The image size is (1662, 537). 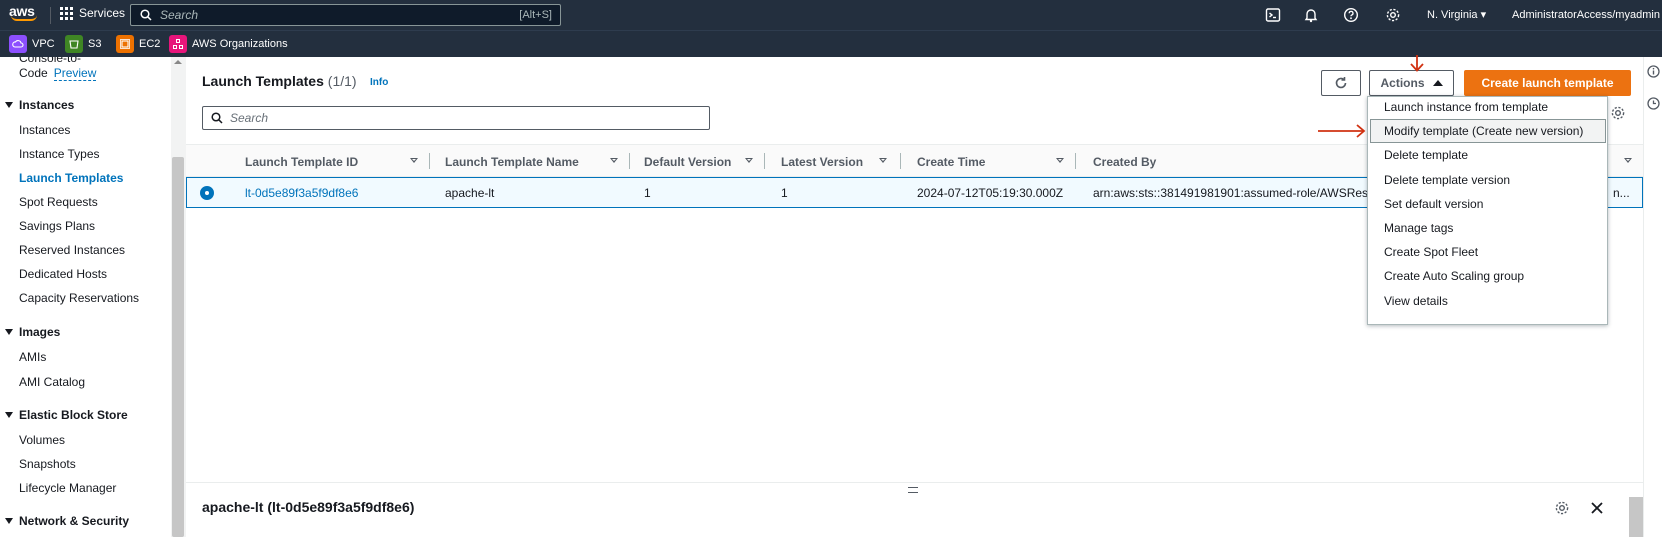 I want to click on sidebar-item-spot-requests: Spot Requests, so click(x=58, y=202).